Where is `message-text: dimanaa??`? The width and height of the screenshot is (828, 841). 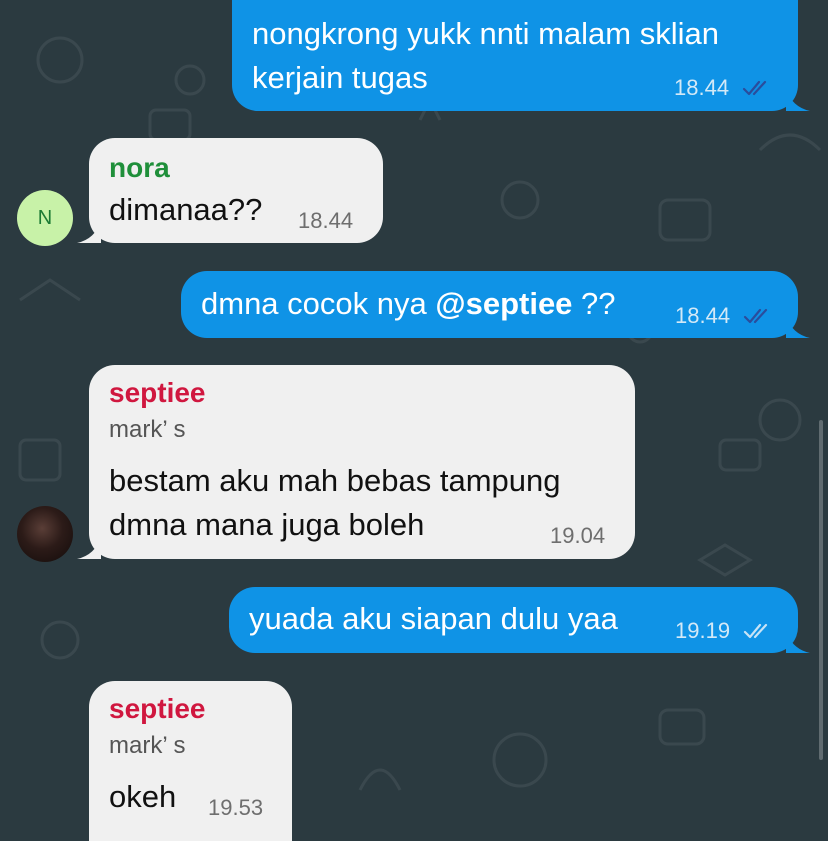 message-text: dimanaa?? is located at coordinates (186, 209).